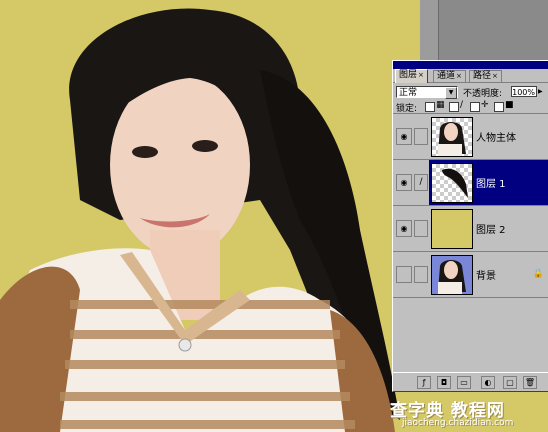  I want to click on new-set-button: ▭, so click(464, 382).